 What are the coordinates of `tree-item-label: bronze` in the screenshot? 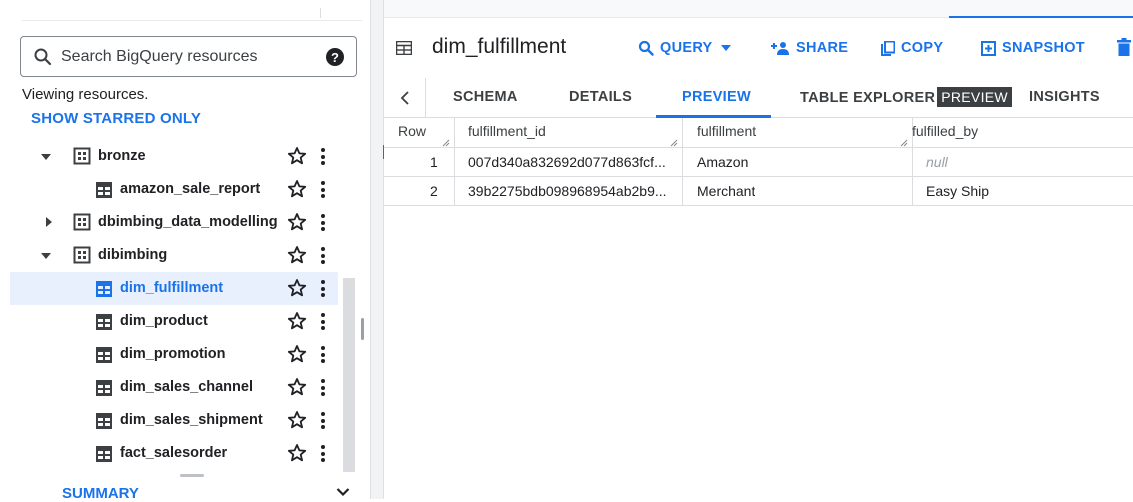 It's located at (122, 156).